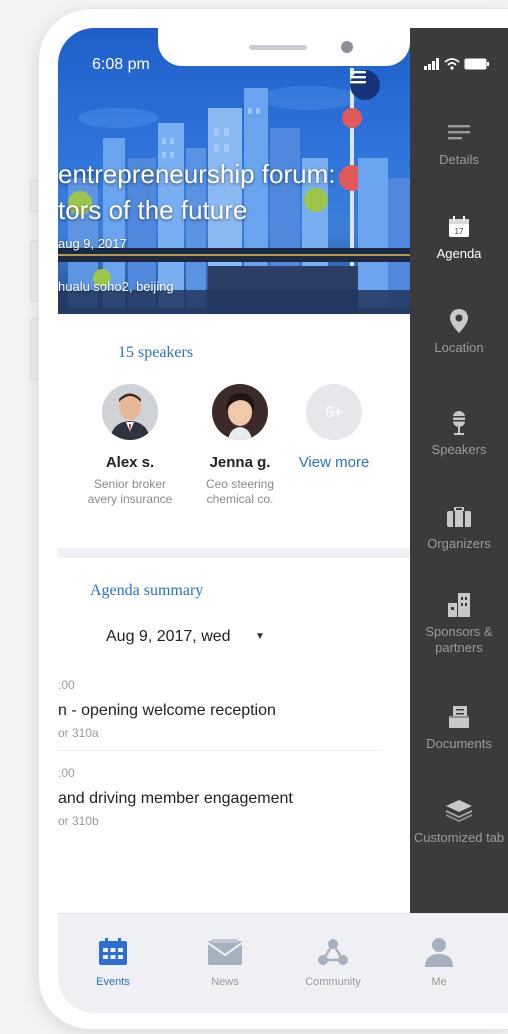  Describe the element at coordinates (278, 47) in the screenshot. I see `notch-speaker` at that location.